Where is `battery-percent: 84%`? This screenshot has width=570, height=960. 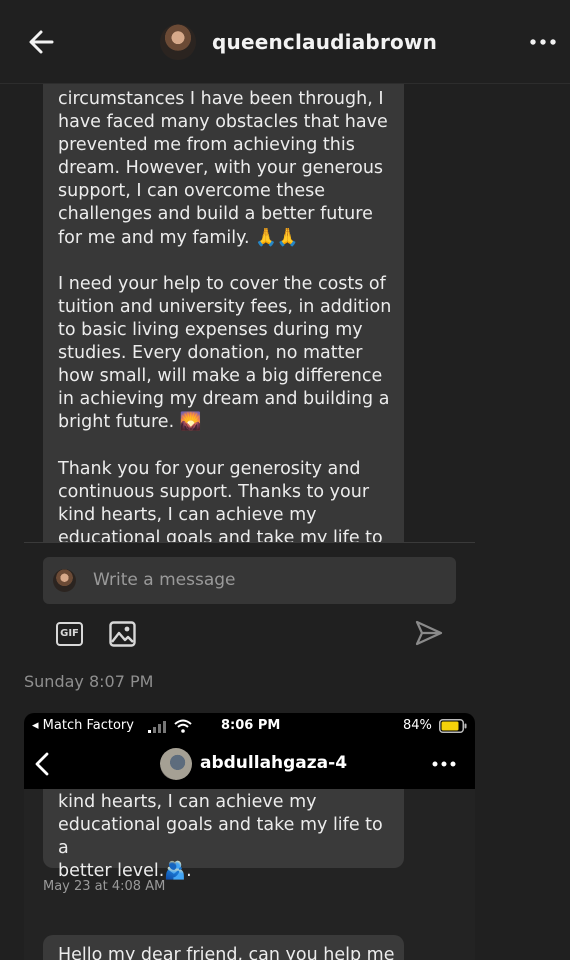
battery-percent: 84% is located at coordinates (417, 725).